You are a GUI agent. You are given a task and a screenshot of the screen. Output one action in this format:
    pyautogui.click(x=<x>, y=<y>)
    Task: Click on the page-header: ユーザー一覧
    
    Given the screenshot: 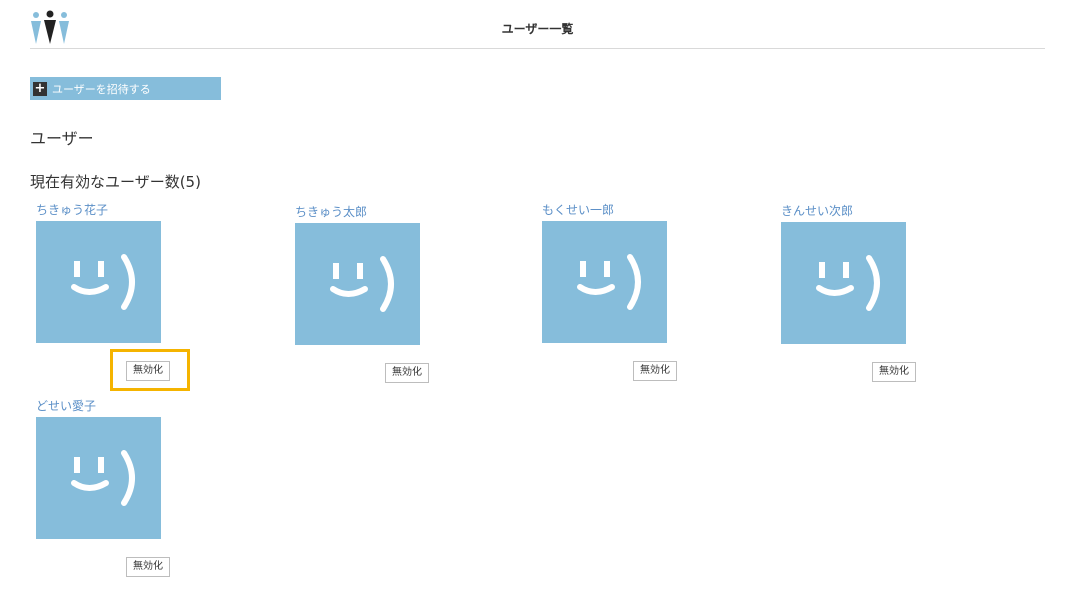 What is the action you would take?
    pyautogui.click(x=537, y=28)
    